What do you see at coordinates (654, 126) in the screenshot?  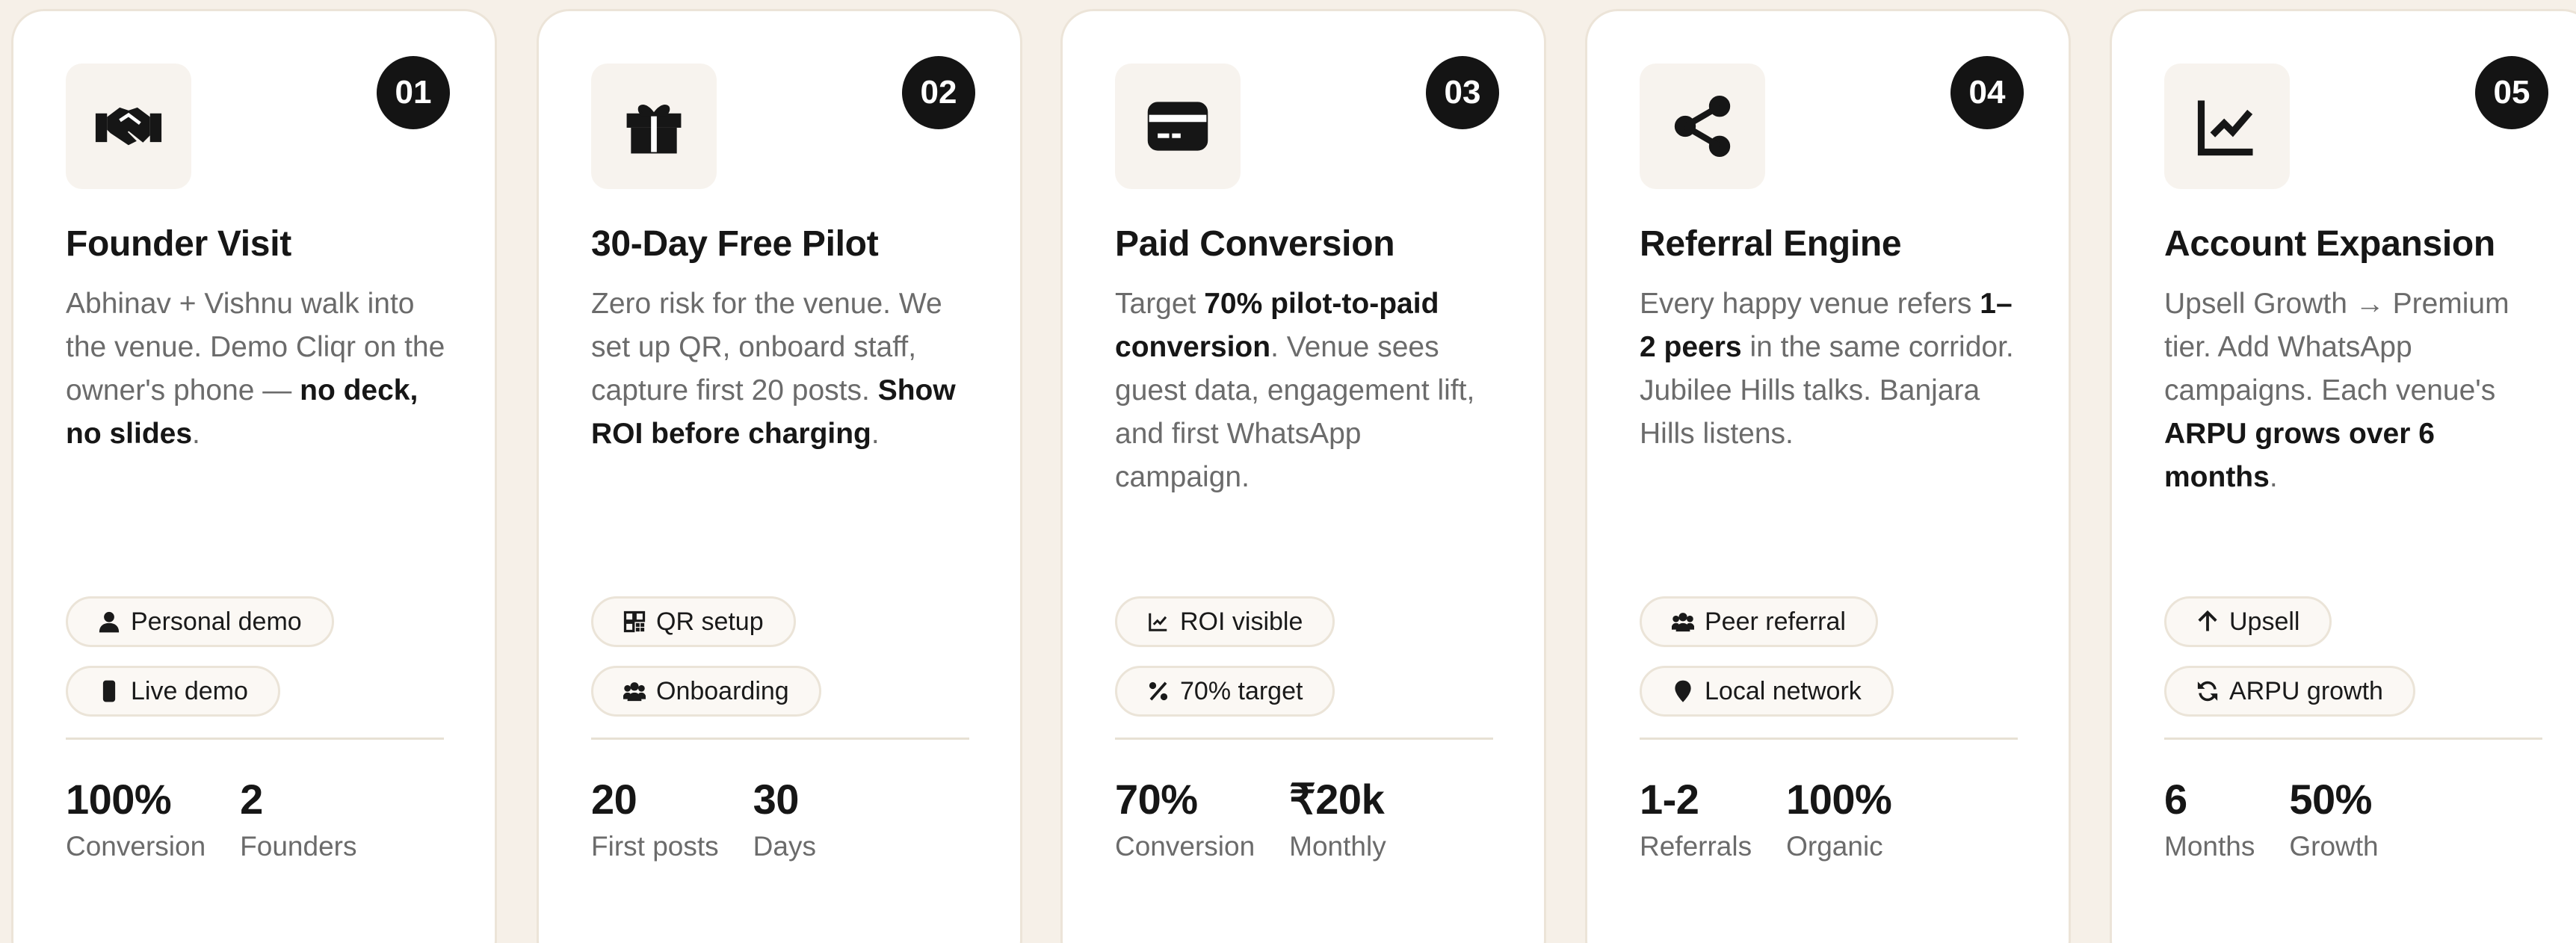 I see `gift-icon` at bounding box center [654, 126].